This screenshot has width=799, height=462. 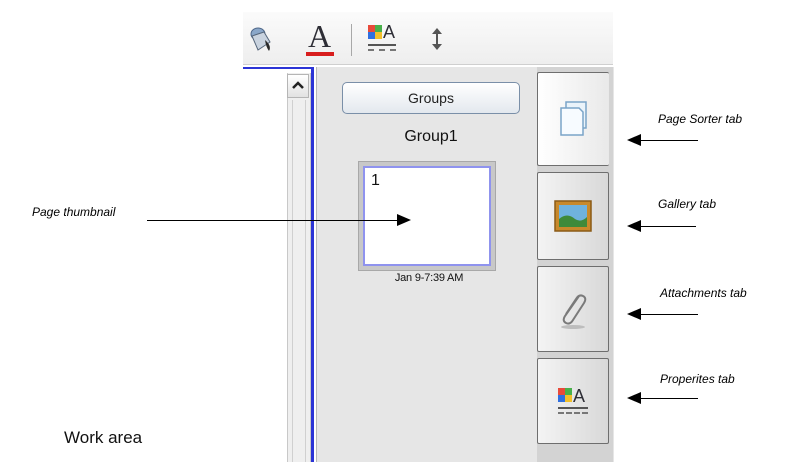 What do you see at coordinates (703, 293) in the screenshot?
I see `attachments-callout: Attachments tab` at bounding box center [703, 293].